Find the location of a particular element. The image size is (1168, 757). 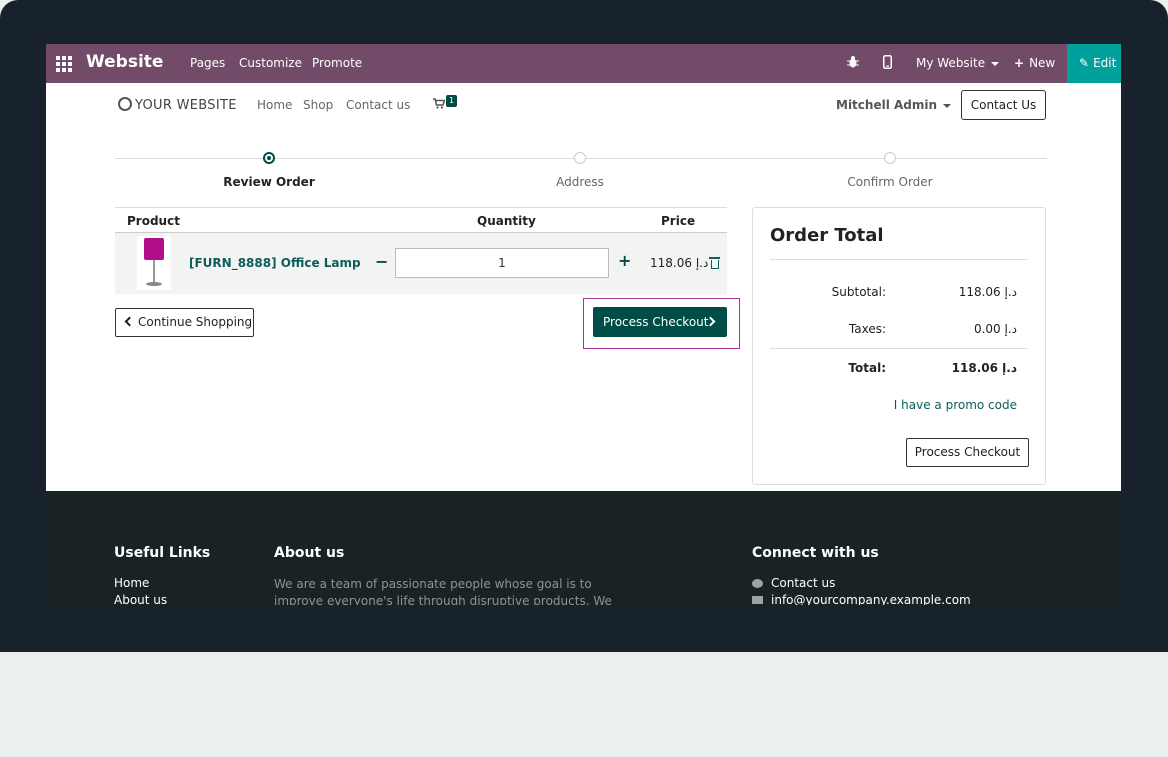

step-dot-confirm is located at coordinates (890, 158).